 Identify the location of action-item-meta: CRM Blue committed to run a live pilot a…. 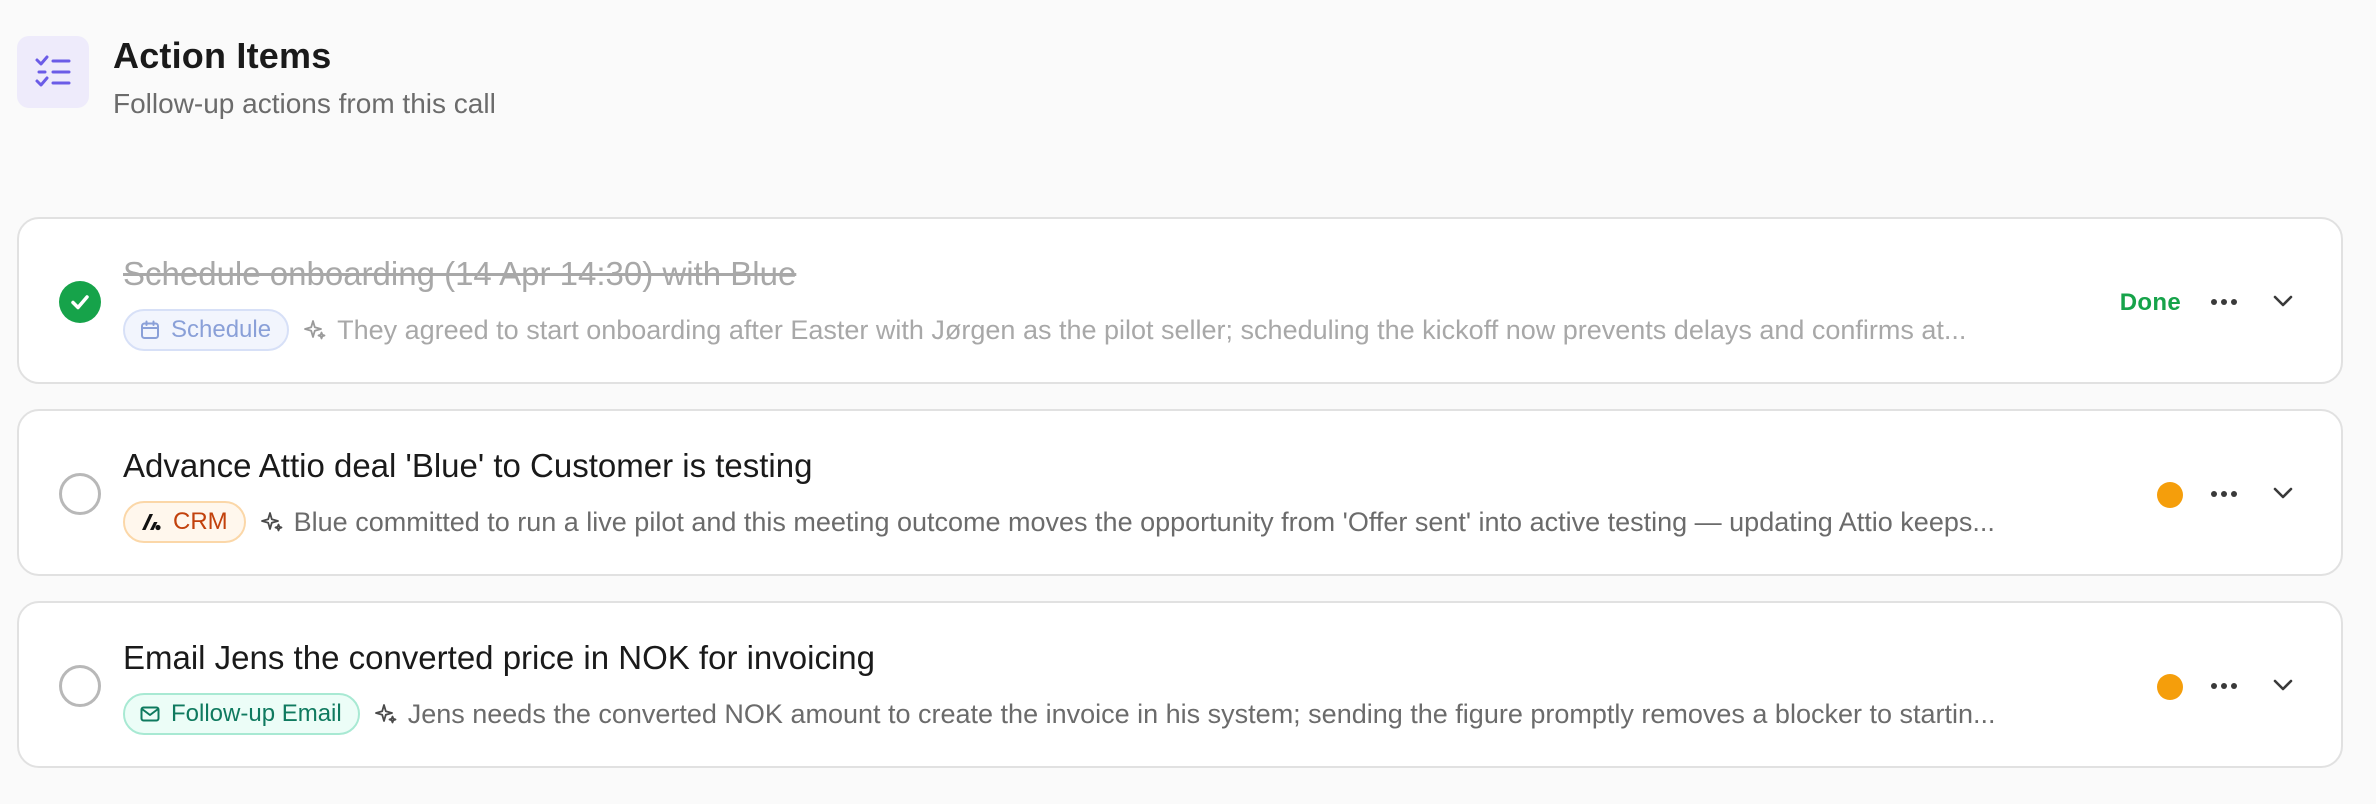
(1137, 522).